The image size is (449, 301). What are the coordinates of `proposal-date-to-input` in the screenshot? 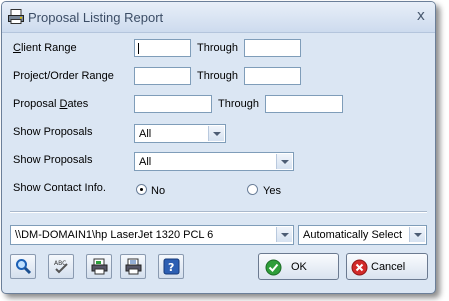 It's located at (304, 104).